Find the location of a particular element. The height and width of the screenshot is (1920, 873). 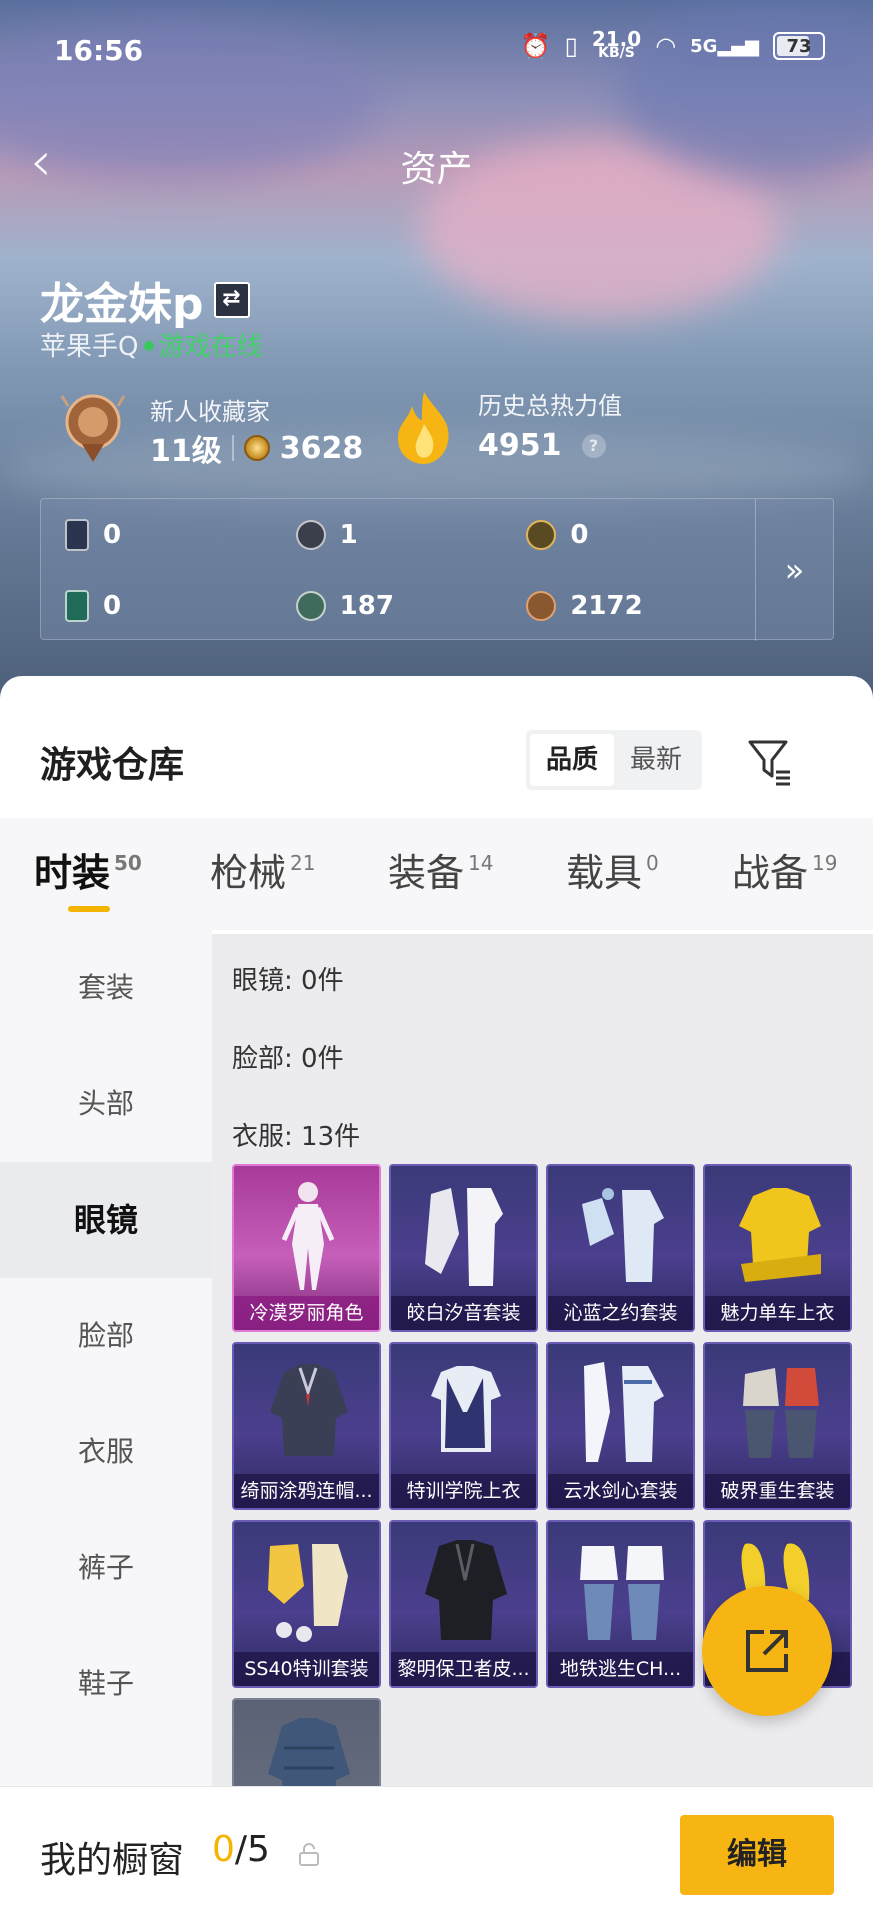

collector-title: 新人收藏家 is located at coordinates (210, 412).